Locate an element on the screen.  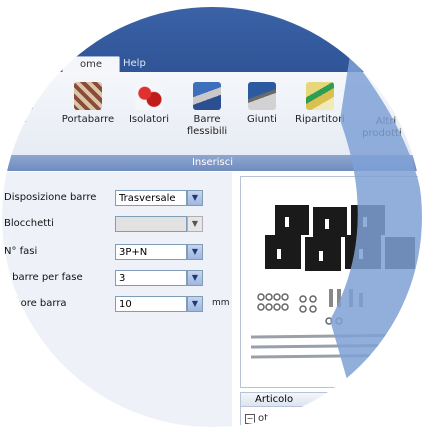
ribbon-button-ripartitori: Ripartitori is located at coordinates (320, 104).